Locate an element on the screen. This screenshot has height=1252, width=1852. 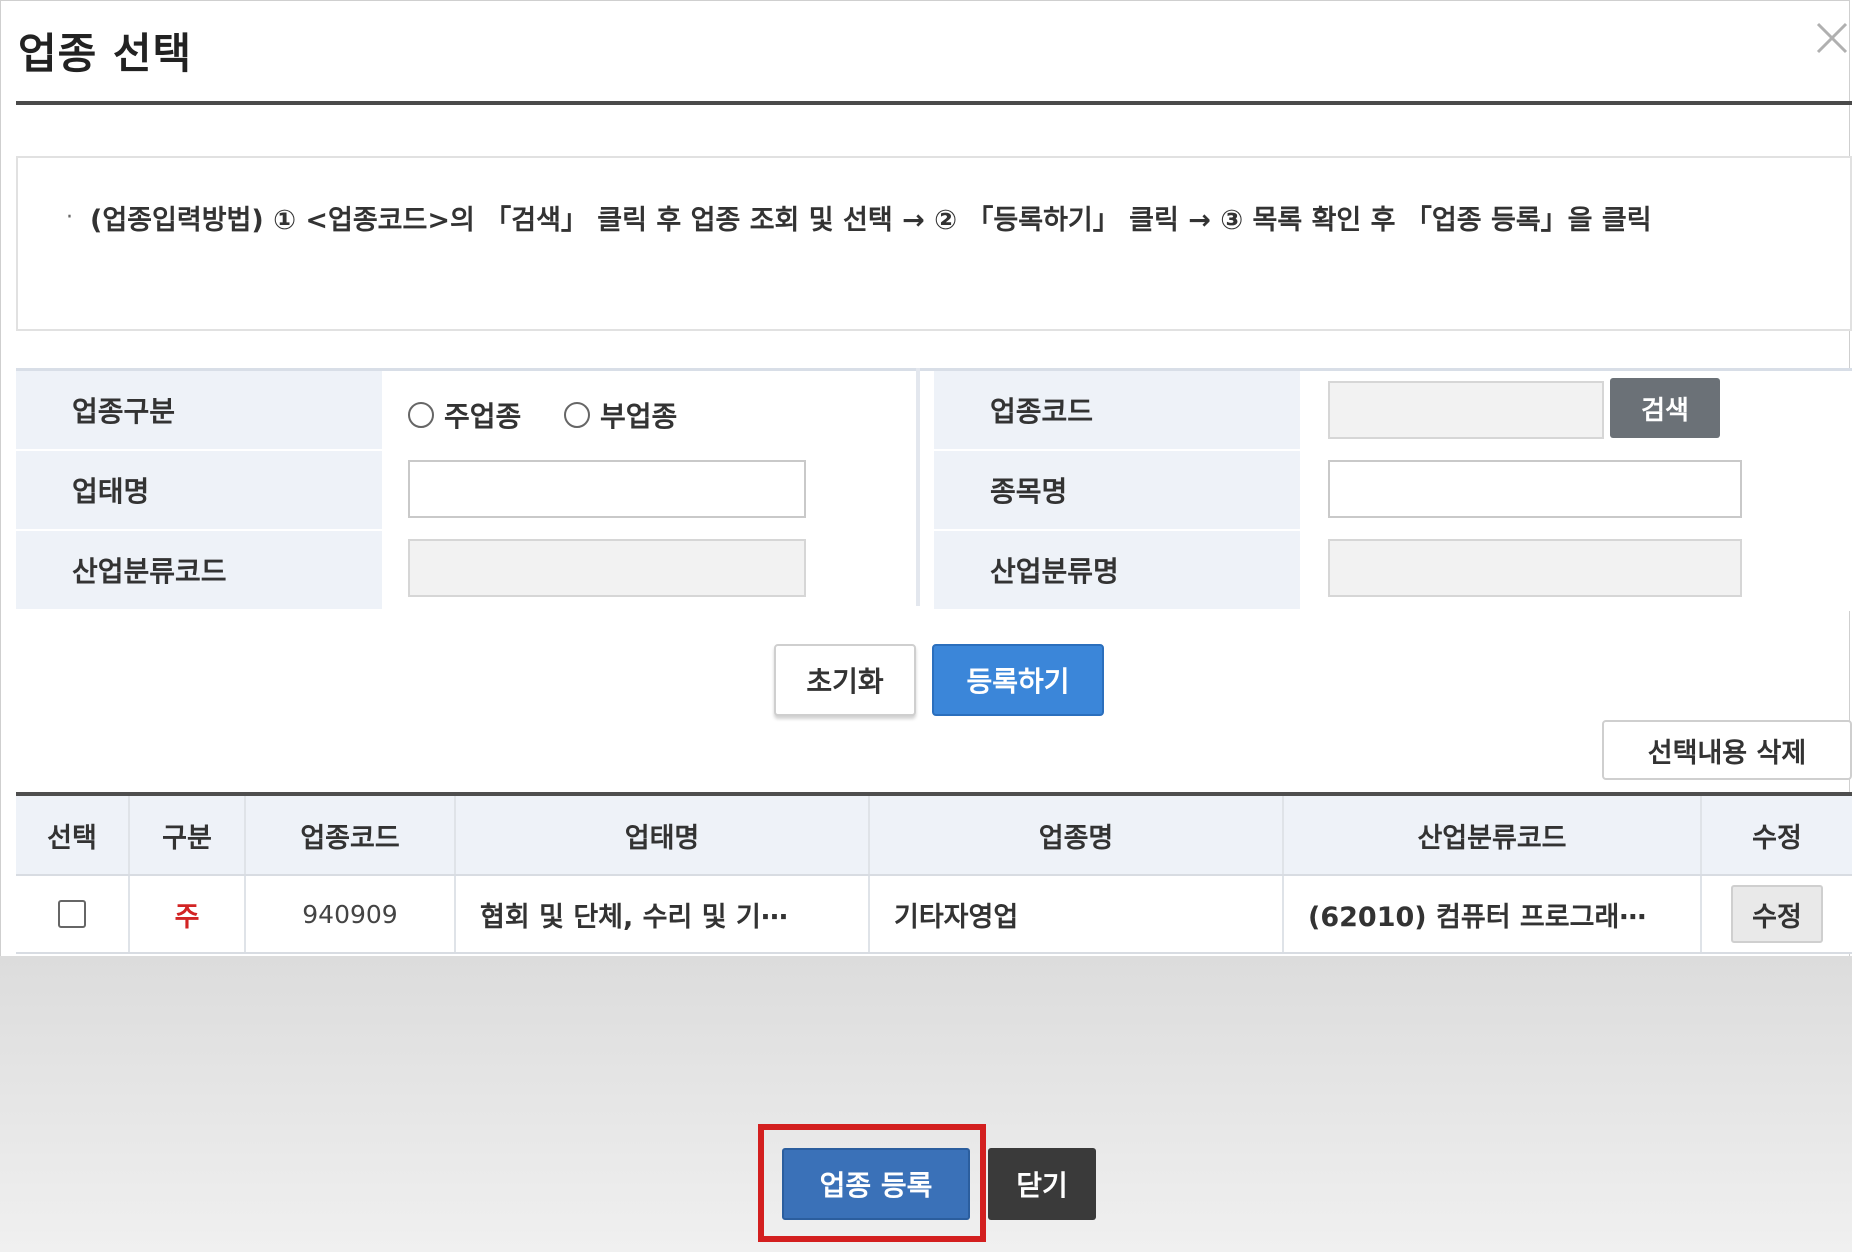
item-name-input is located at coordinates (1535, 489).